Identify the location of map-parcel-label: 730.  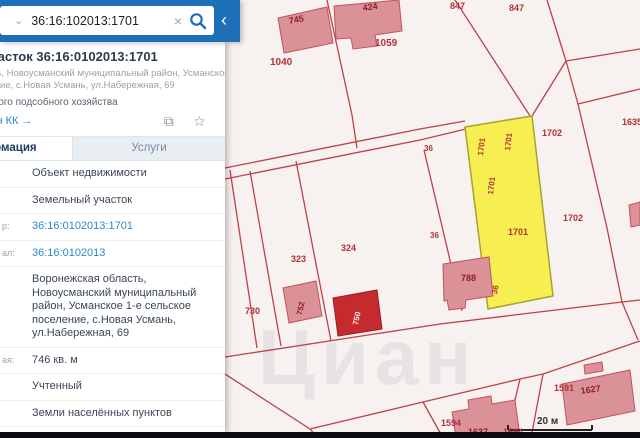
(253, 311).